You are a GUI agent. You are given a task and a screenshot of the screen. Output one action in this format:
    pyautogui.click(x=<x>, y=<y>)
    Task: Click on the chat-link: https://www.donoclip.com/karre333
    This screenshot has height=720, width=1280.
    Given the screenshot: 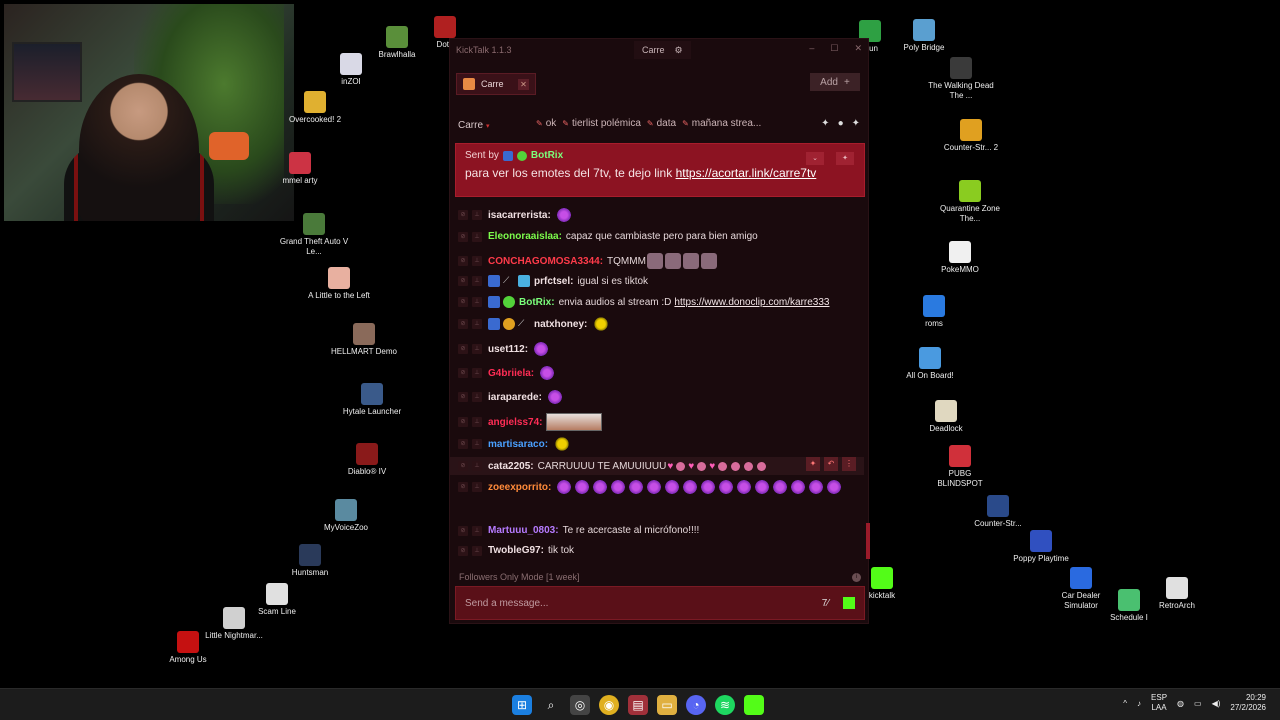 What is the action you would take?
    pyautogui.click(x=751, y=302)
    